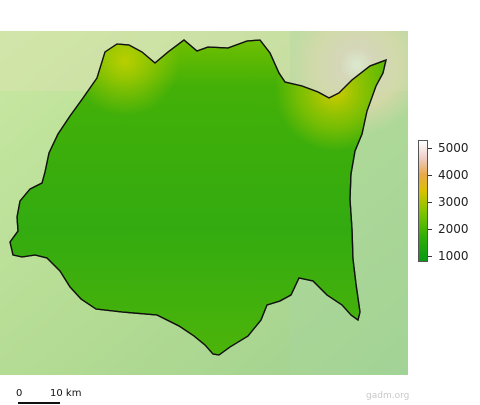  Describe the element at coordinates (388, 396) in the screenshot. I see `source-credit: gadm.org` at that location.